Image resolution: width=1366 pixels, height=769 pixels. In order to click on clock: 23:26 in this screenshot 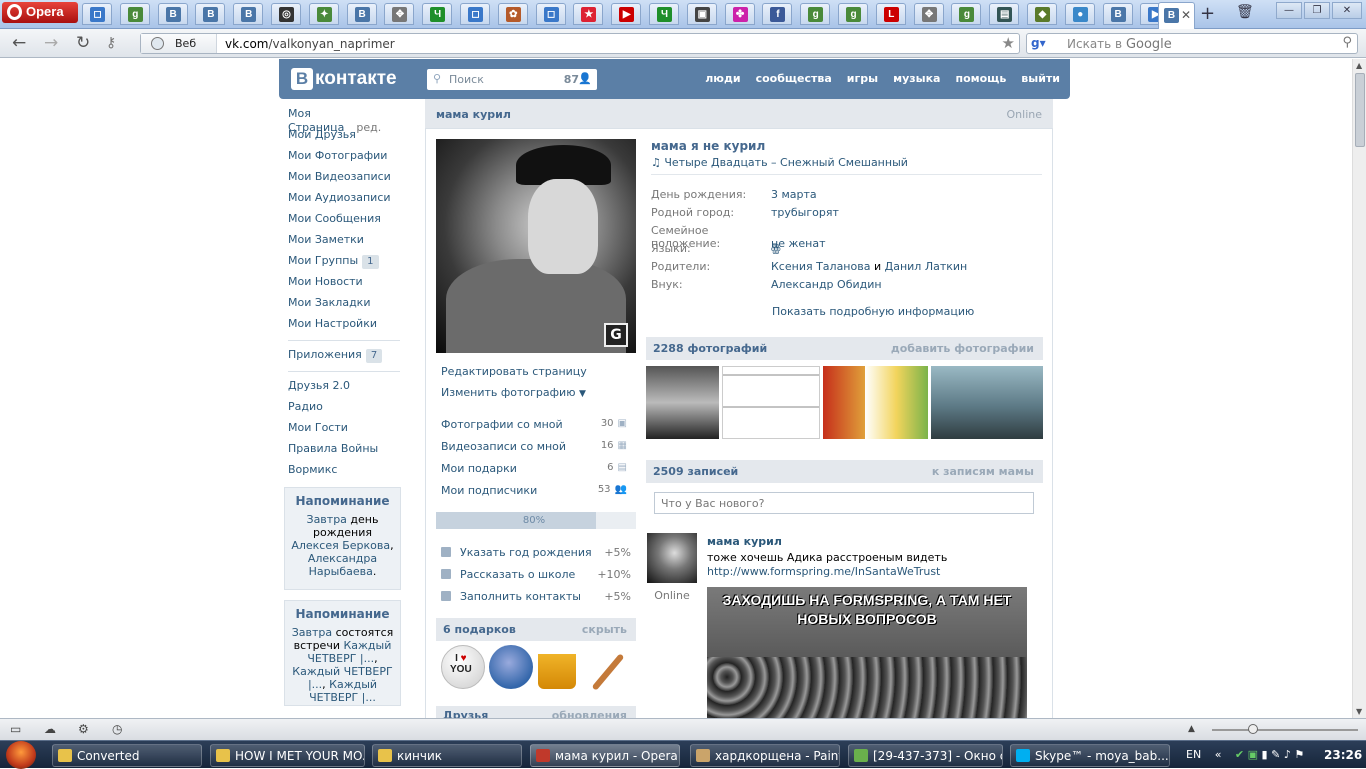, I will do `click(1343, 755)`.